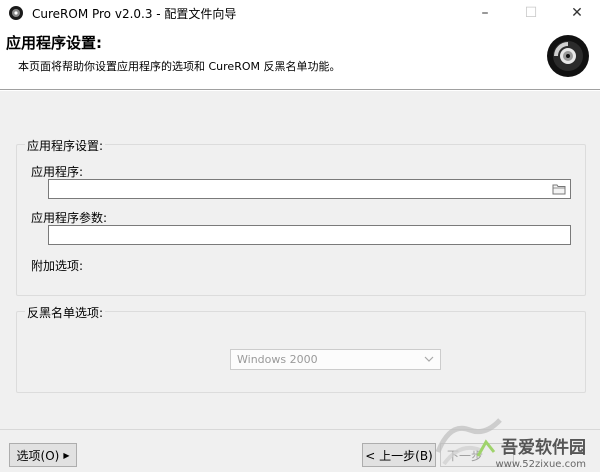 The width and height of the screenshot is (600, 472). Describe the element at coordinates (16, 13) in the screenshot. I see `app-disc-icon` at that location.